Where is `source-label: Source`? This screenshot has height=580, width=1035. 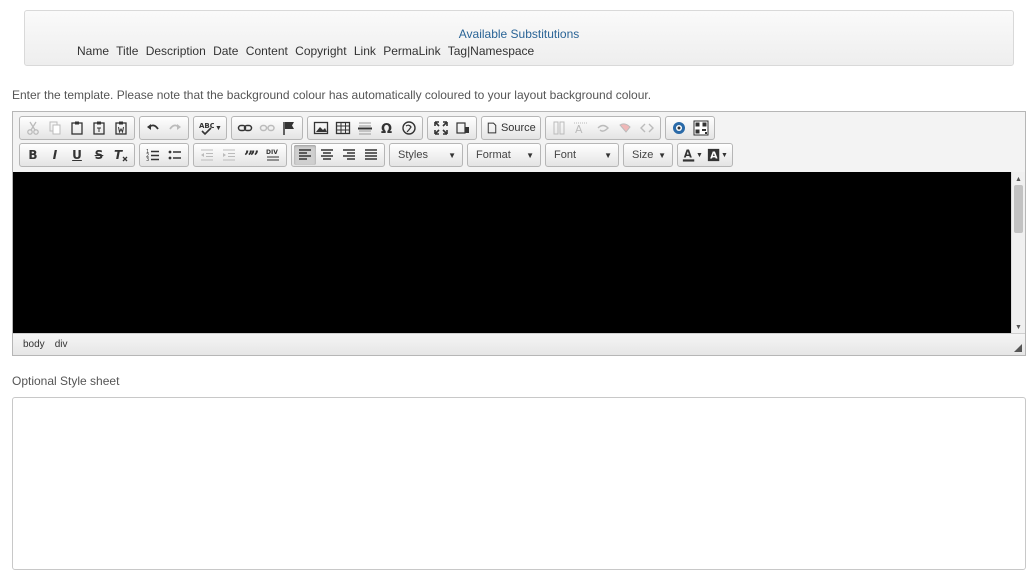 source-label: Source is located at coordinates (518, 128).